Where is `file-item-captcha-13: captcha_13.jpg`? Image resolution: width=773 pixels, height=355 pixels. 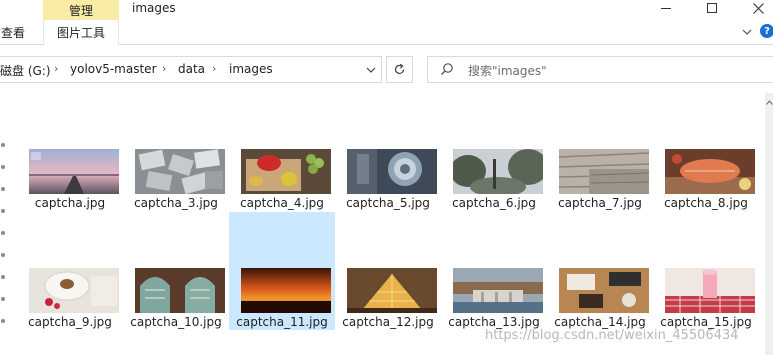 file-item-captcha-13: captcha_13.jpg is located at coordinates (494, 271).